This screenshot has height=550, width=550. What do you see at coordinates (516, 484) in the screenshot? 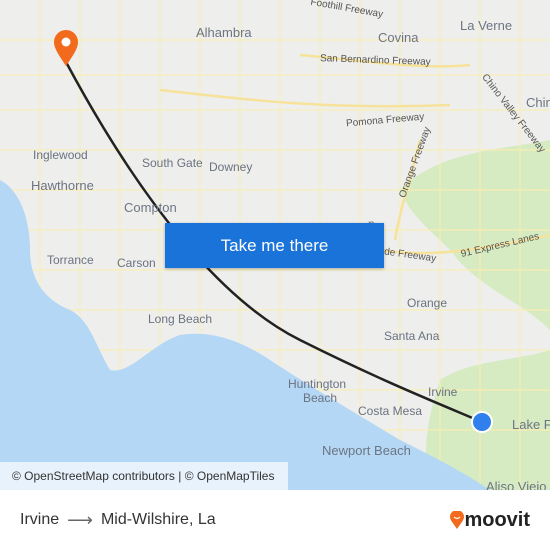
I see `map-label: Aliso Viejo` at bounding box center [516, 484].